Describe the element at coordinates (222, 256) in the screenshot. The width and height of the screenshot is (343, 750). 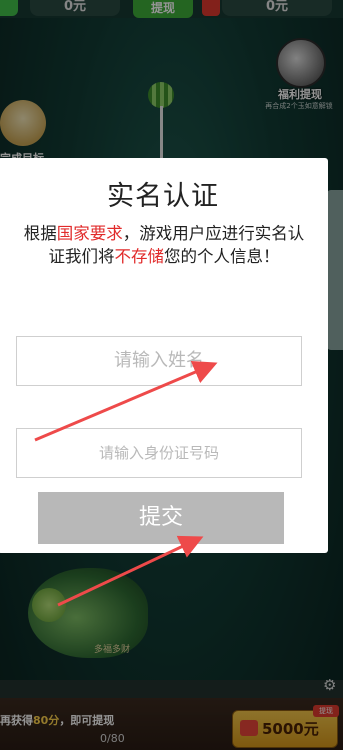
I see `desc-part3: 您的个人信息！` at that location.